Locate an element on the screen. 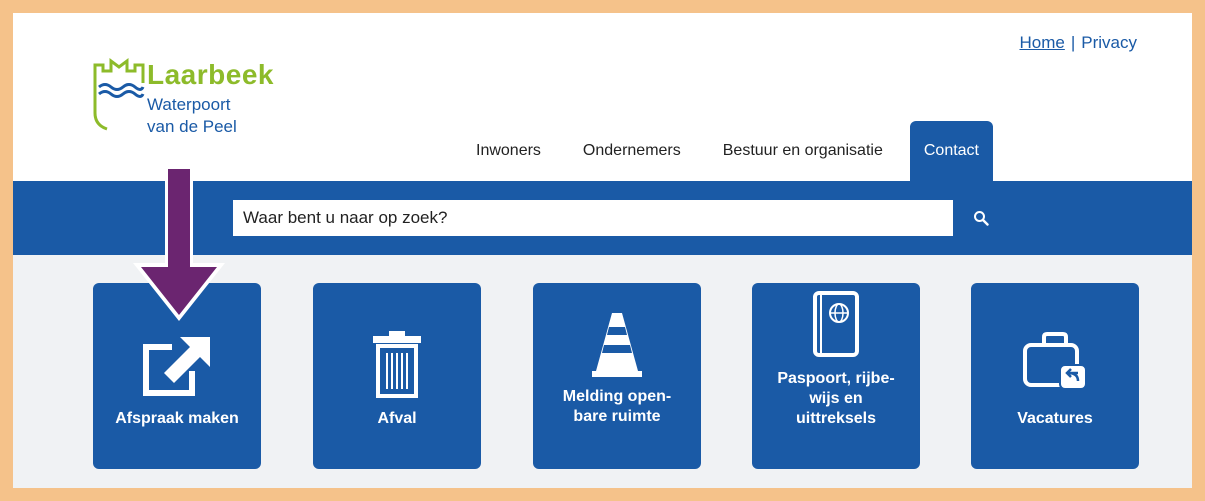  privacy-link: Privacy is located at coordinates (1109, 42).